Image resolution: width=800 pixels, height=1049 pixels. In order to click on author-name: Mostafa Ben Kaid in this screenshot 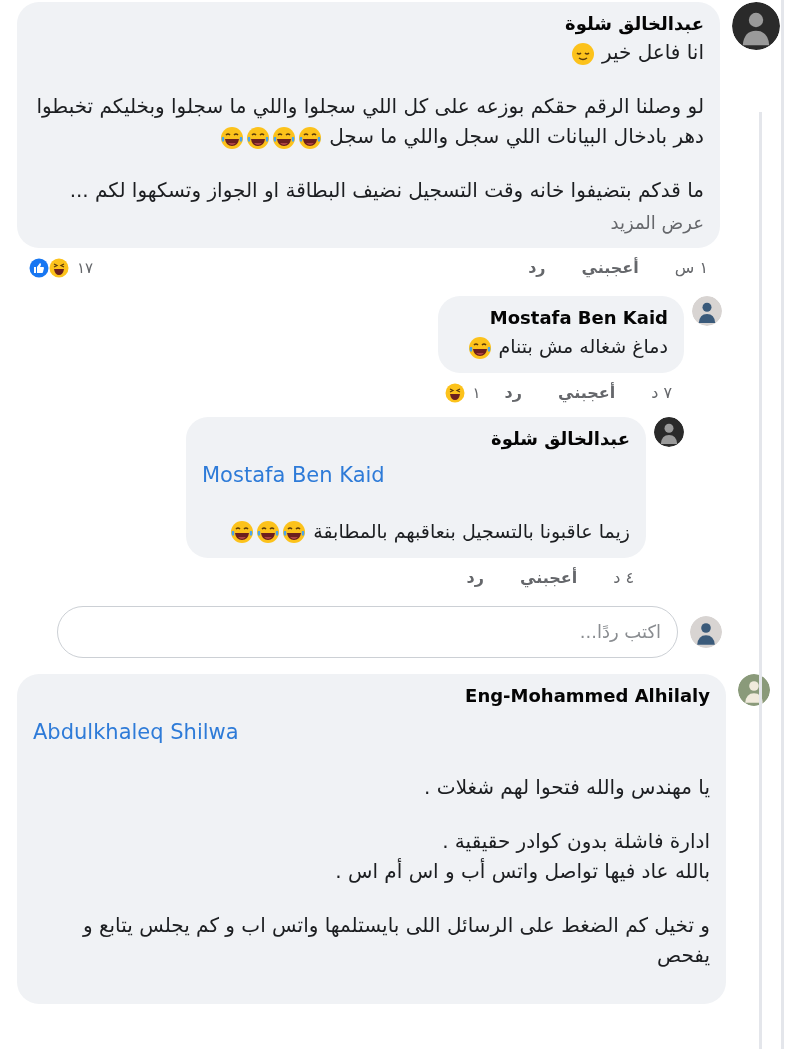, I will do `click(561, 317)`.